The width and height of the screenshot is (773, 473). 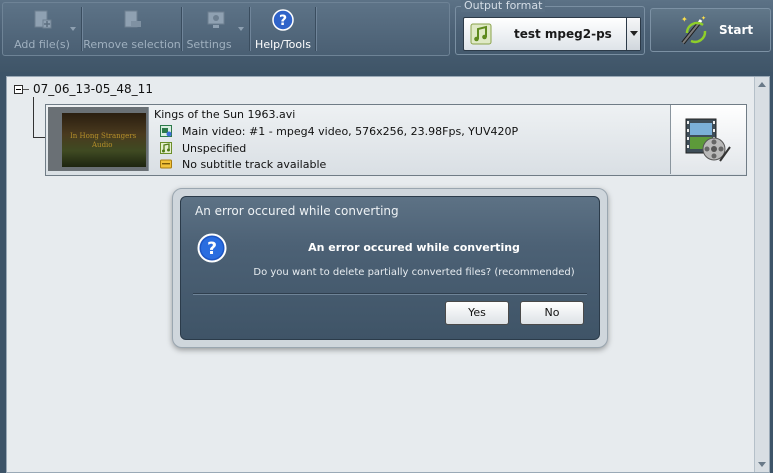 I want to click on thumbnail-caption: In Hong Strangers, so click(x=103, y=136).